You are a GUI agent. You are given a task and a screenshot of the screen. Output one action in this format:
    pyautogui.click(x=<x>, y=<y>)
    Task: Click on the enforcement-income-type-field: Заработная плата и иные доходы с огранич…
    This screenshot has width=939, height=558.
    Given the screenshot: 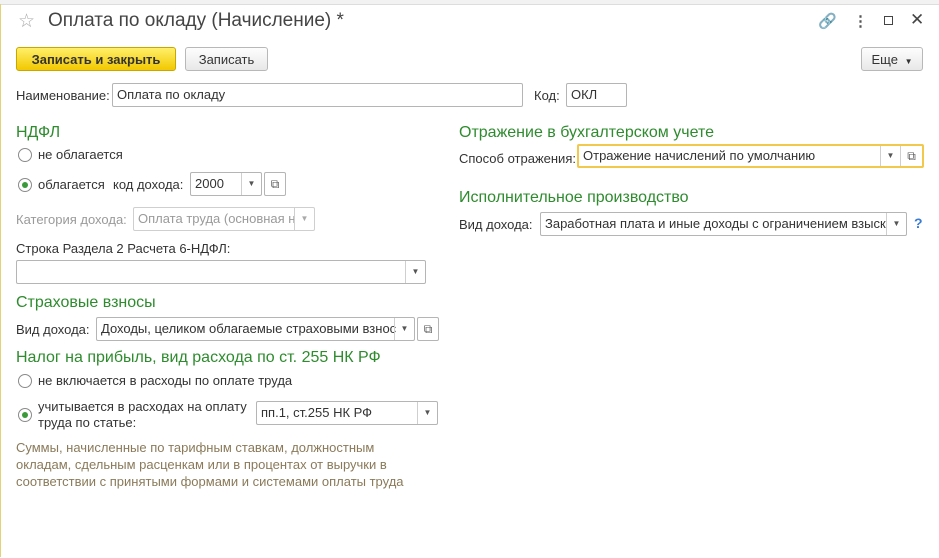 What is the action you would take?
    pyautogui.click(x=723, y=224)
    